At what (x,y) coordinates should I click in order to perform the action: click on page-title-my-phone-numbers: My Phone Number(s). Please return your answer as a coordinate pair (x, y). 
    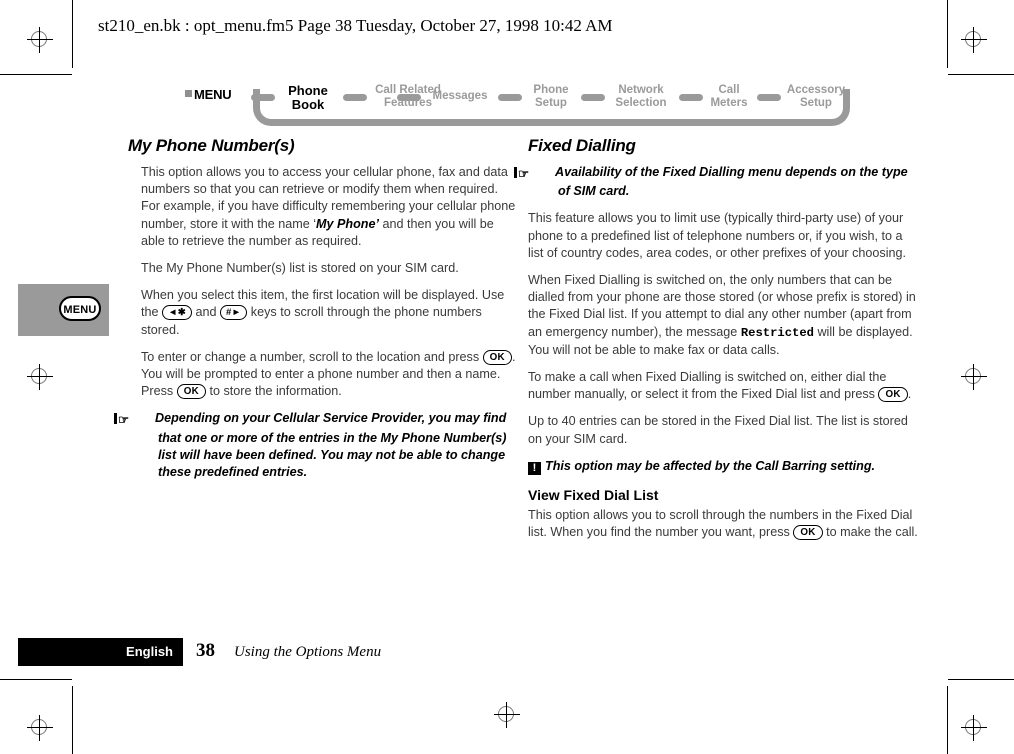
    Looking at the image, I should click on (211, 145).